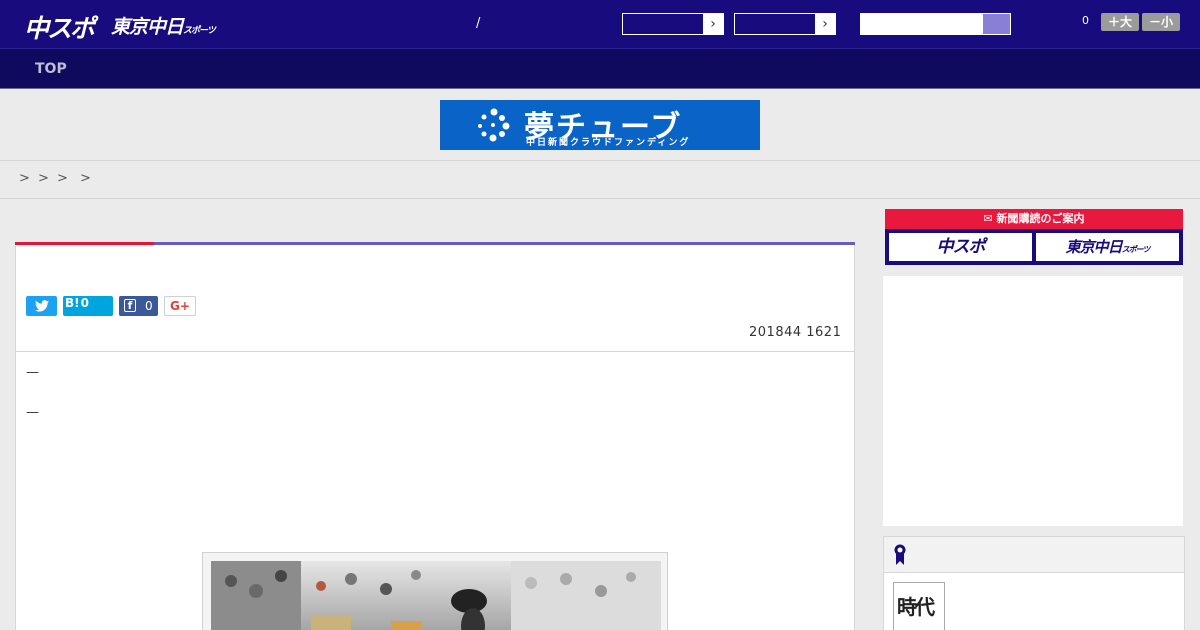 The image size is (1200, 630). Describe the element at coordinates (1161, 22) in the screenshot. I see `font-smaller-button: －小` at that location.